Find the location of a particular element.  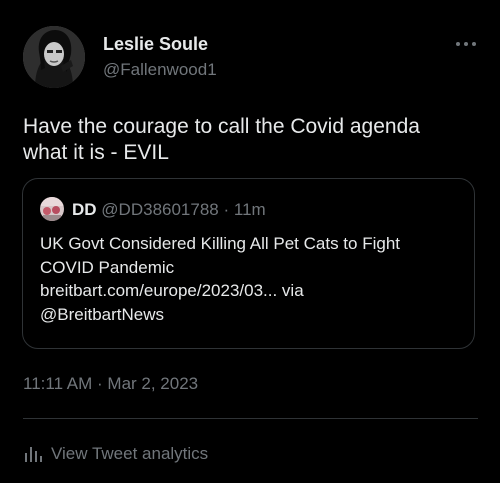

quoted-handle: @DD38601788 is located at coordinates (159, 209).